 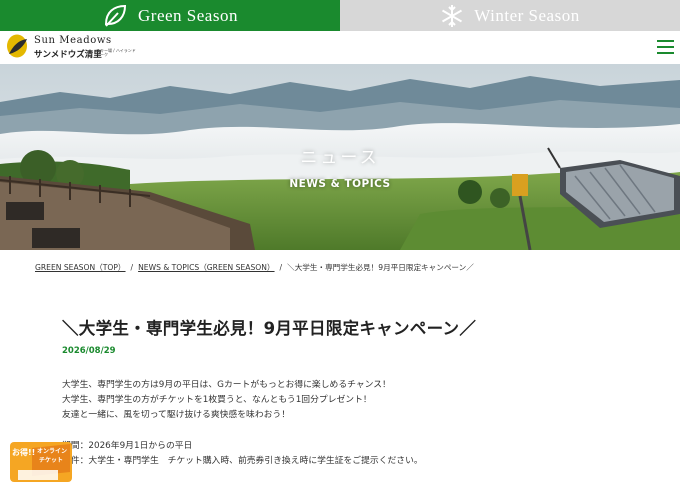 I want to click on article-paragraph: 大学生、専門学生の方がチケットを1枚買うと、なんともう1回分プレゼント！, so click(x=217, y=400).